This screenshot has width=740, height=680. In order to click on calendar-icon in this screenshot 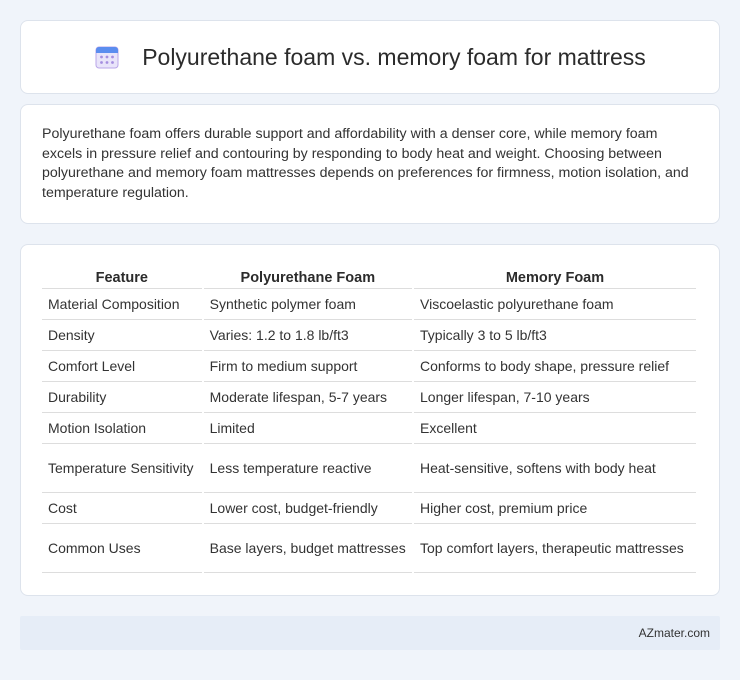, I will do `click(107, 57)`.